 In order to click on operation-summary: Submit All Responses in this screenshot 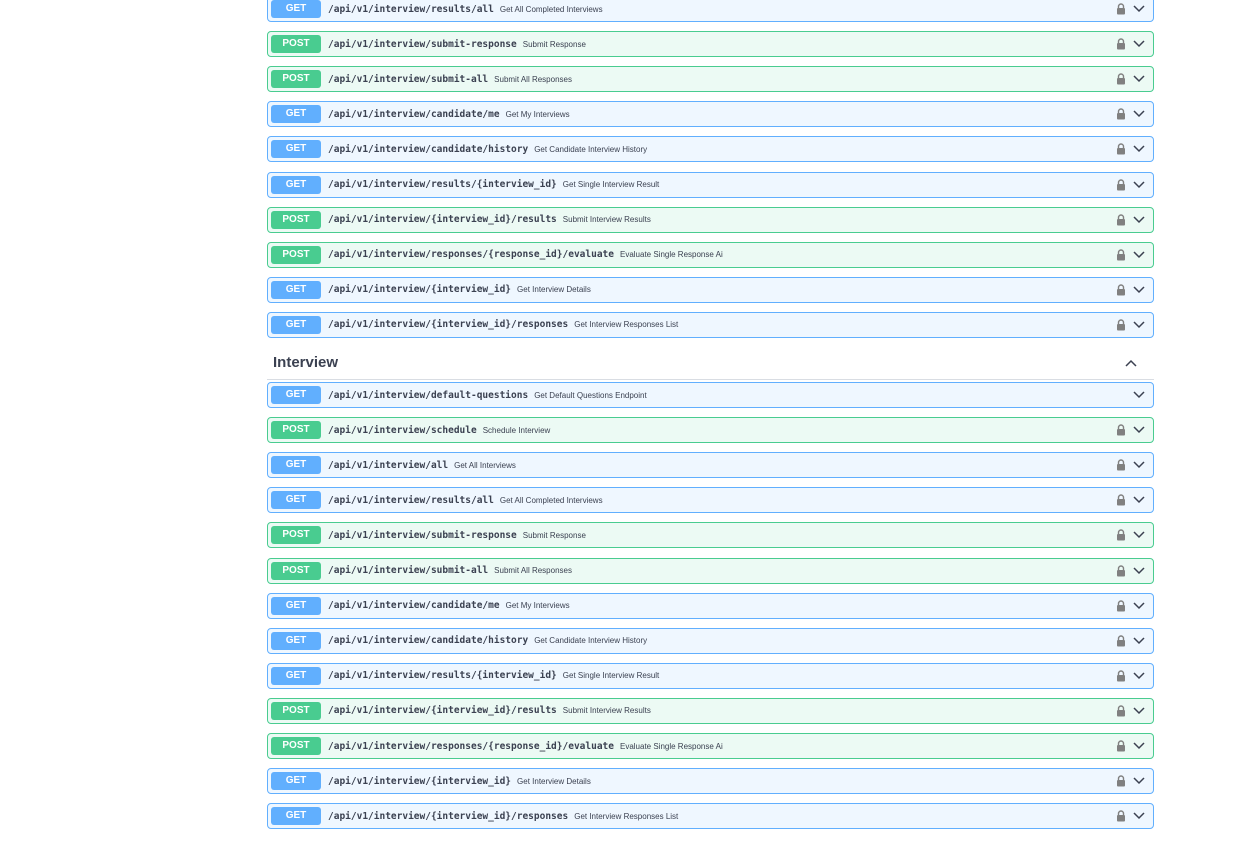, I will do `click(533, 79)`.